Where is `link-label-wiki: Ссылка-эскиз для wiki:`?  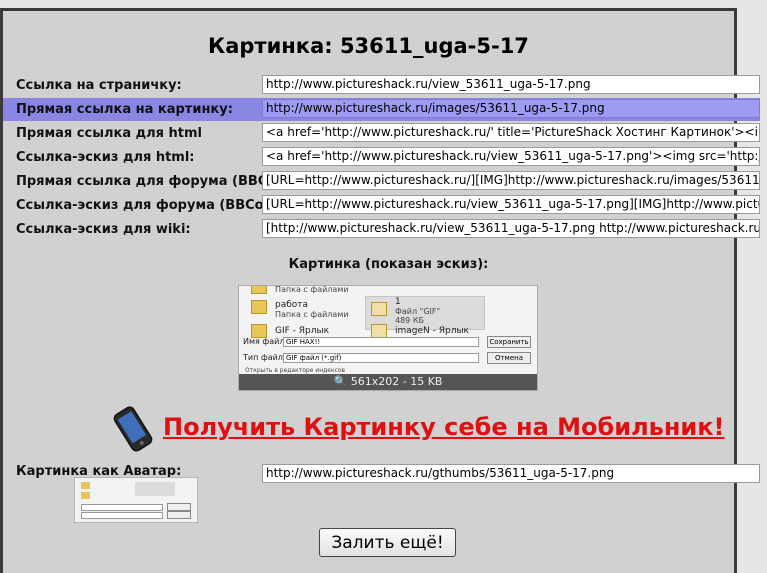 link-label-wiki: Ссылка-эскиз для wiki: is located at coordinates (103, 229).